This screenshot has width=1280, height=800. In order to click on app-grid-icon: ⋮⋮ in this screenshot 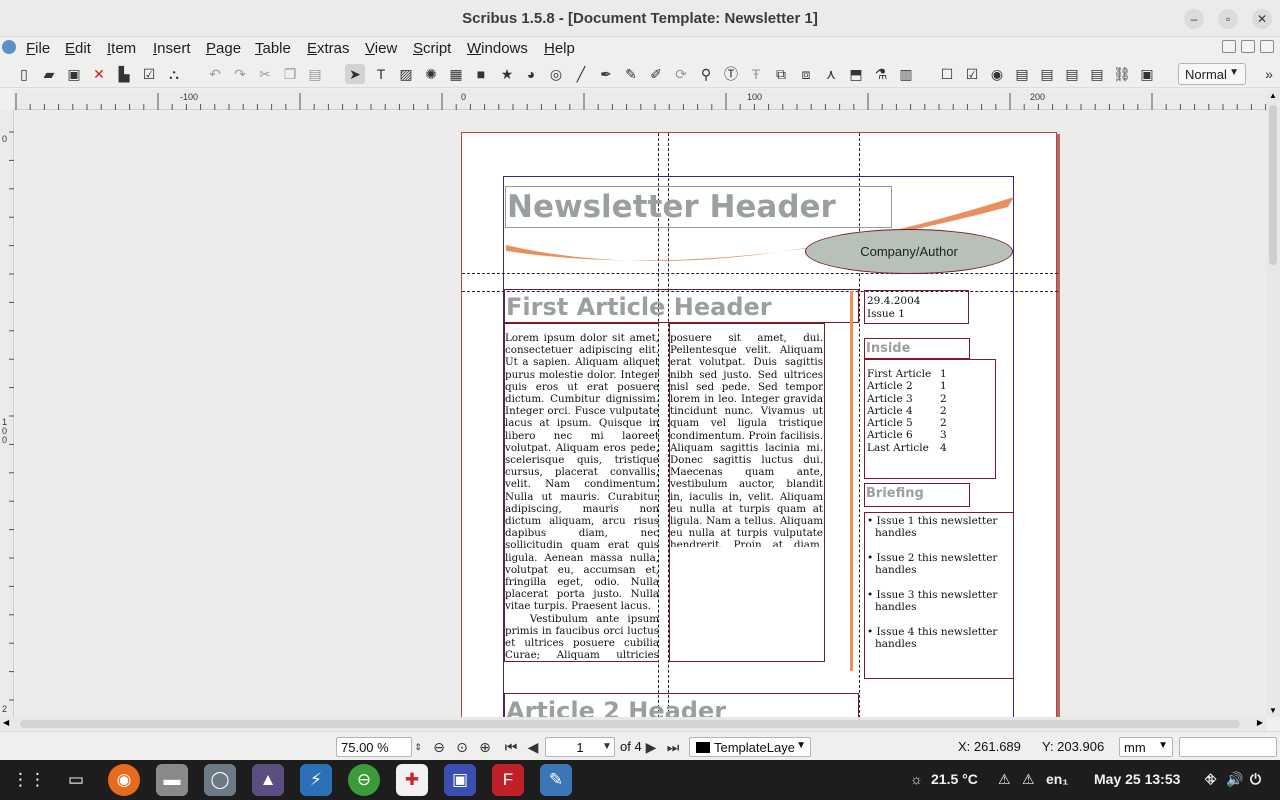, I will do `click(29, 780)`.